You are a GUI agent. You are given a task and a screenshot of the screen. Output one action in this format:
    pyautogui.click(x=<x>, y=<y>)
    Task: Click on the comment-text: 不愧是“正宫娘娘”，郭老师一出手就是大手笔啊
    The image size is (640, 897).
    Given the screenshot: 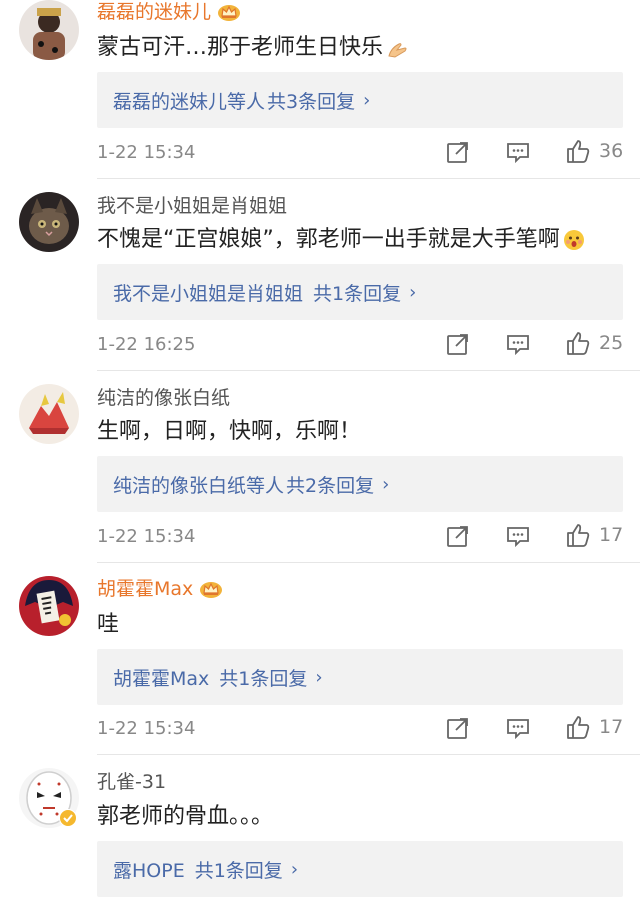 What is the action you would take?
    pyautogui.click(x=341, y=240)
    